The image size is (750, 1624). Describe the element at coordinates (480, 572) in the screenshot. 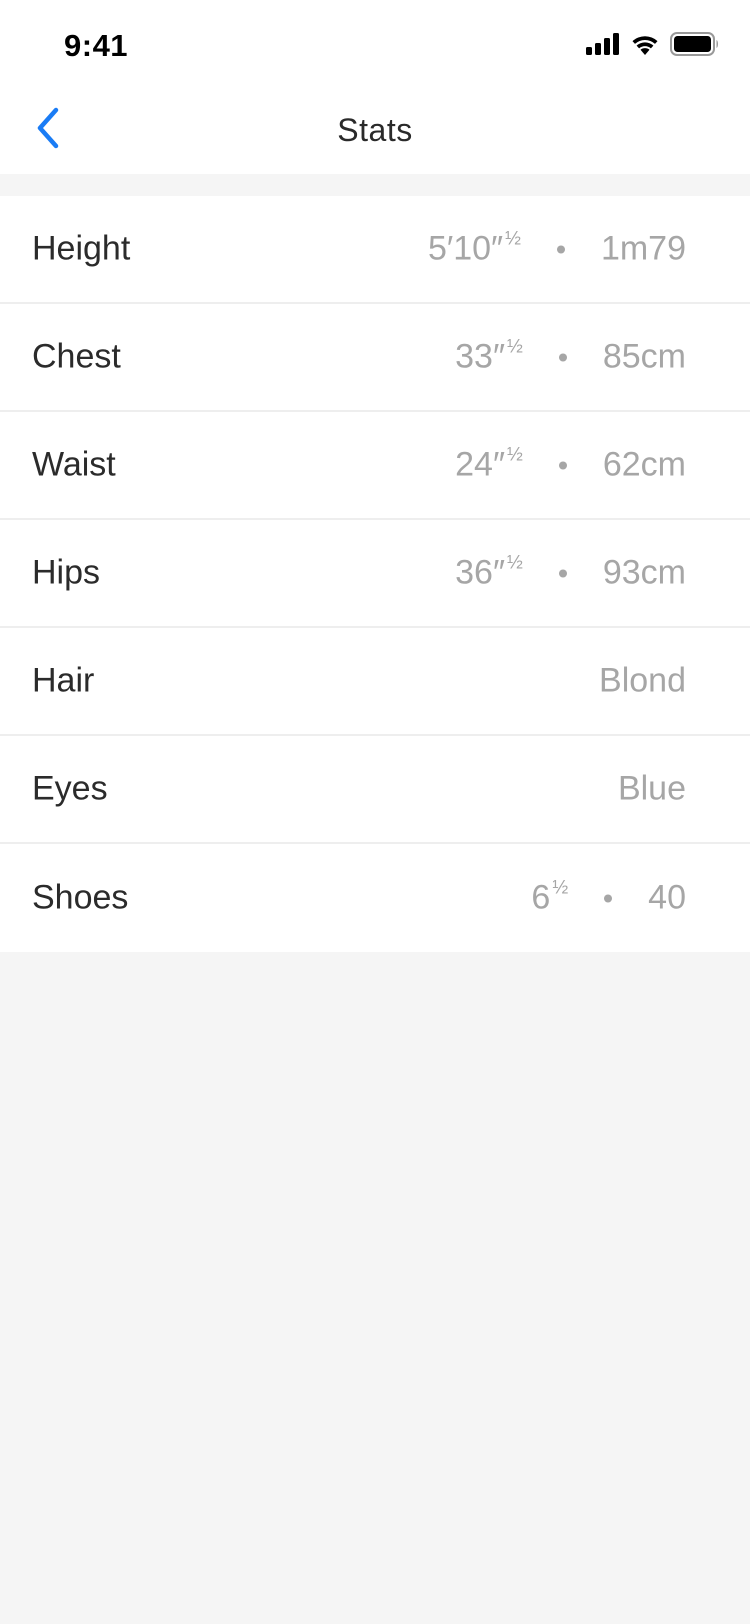

I see `imperial-value: 36″` at that location.